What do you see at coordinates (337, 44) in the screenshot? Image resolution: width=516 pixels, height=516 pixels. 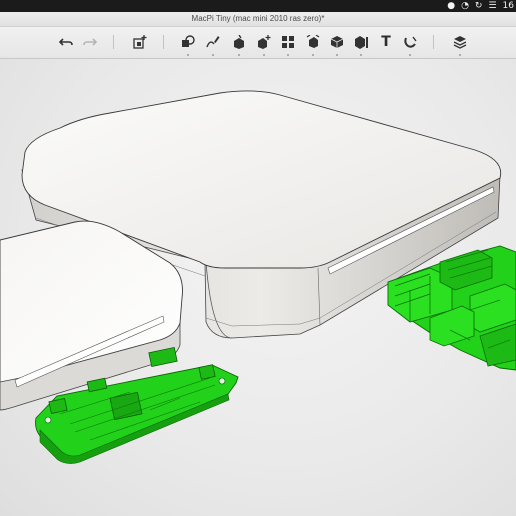 I see `combine-icon` at bounding box center [337, 44].